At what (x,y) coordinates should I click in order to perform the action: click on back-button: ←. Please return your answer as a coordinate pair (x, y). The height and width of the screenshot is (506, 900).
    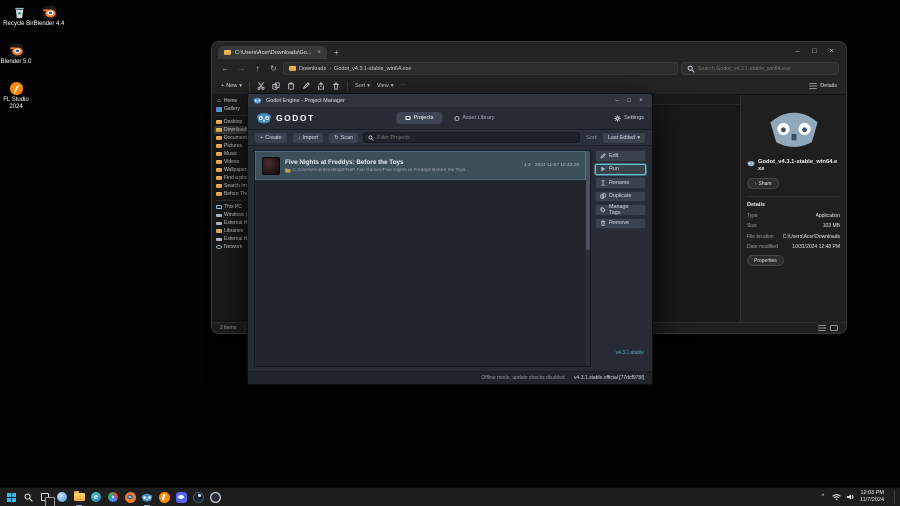
    Looking at the image, I should click on (225, 68).